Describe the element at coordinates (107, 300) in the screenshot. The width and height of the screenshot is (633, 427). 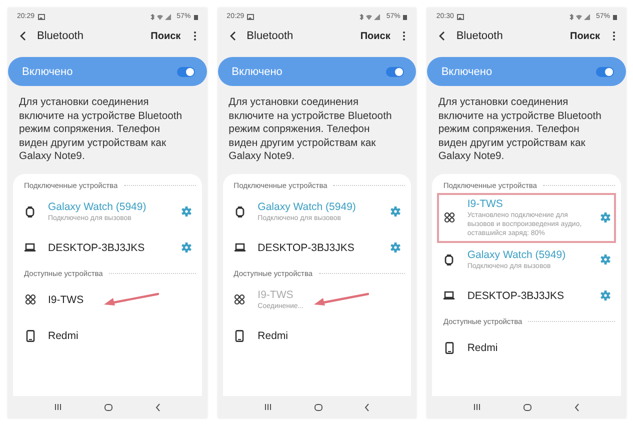
I see `device-row: I9-TWS` at that location.